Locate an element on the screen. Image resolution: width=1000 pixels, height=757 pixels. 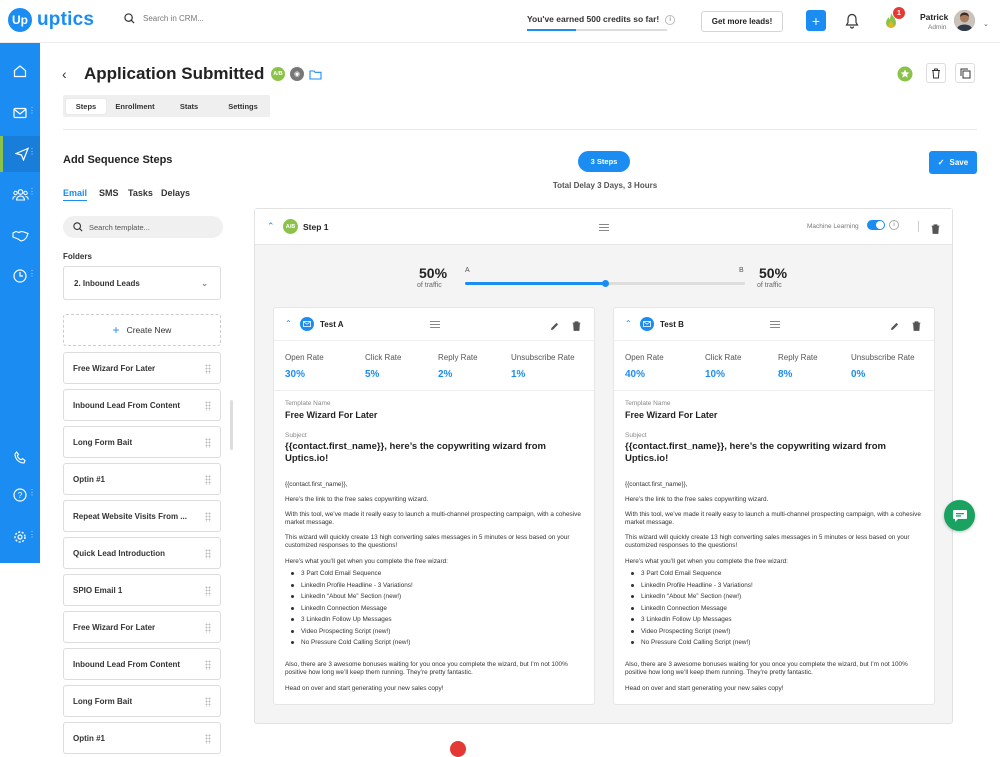
sidebar-item-home is located at coordinates (20, 71).